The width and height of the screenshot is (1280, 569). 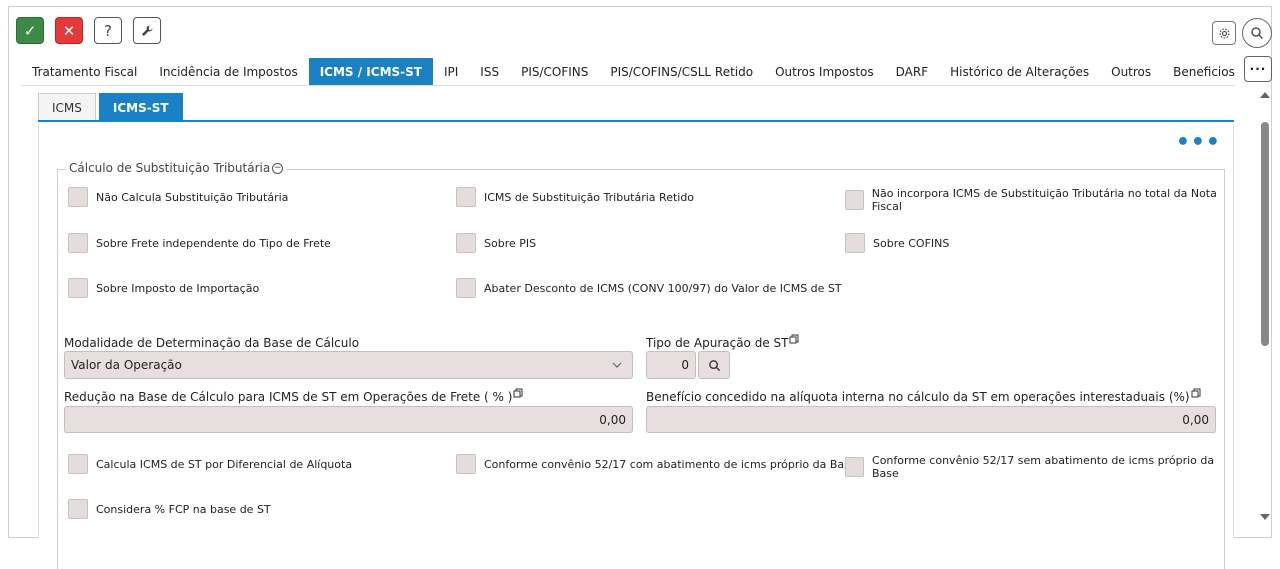 I want to click on tab-pis-cofins-csll-retido: PIS/COFINS/CSLL Retido, so click(x=681, y=72).